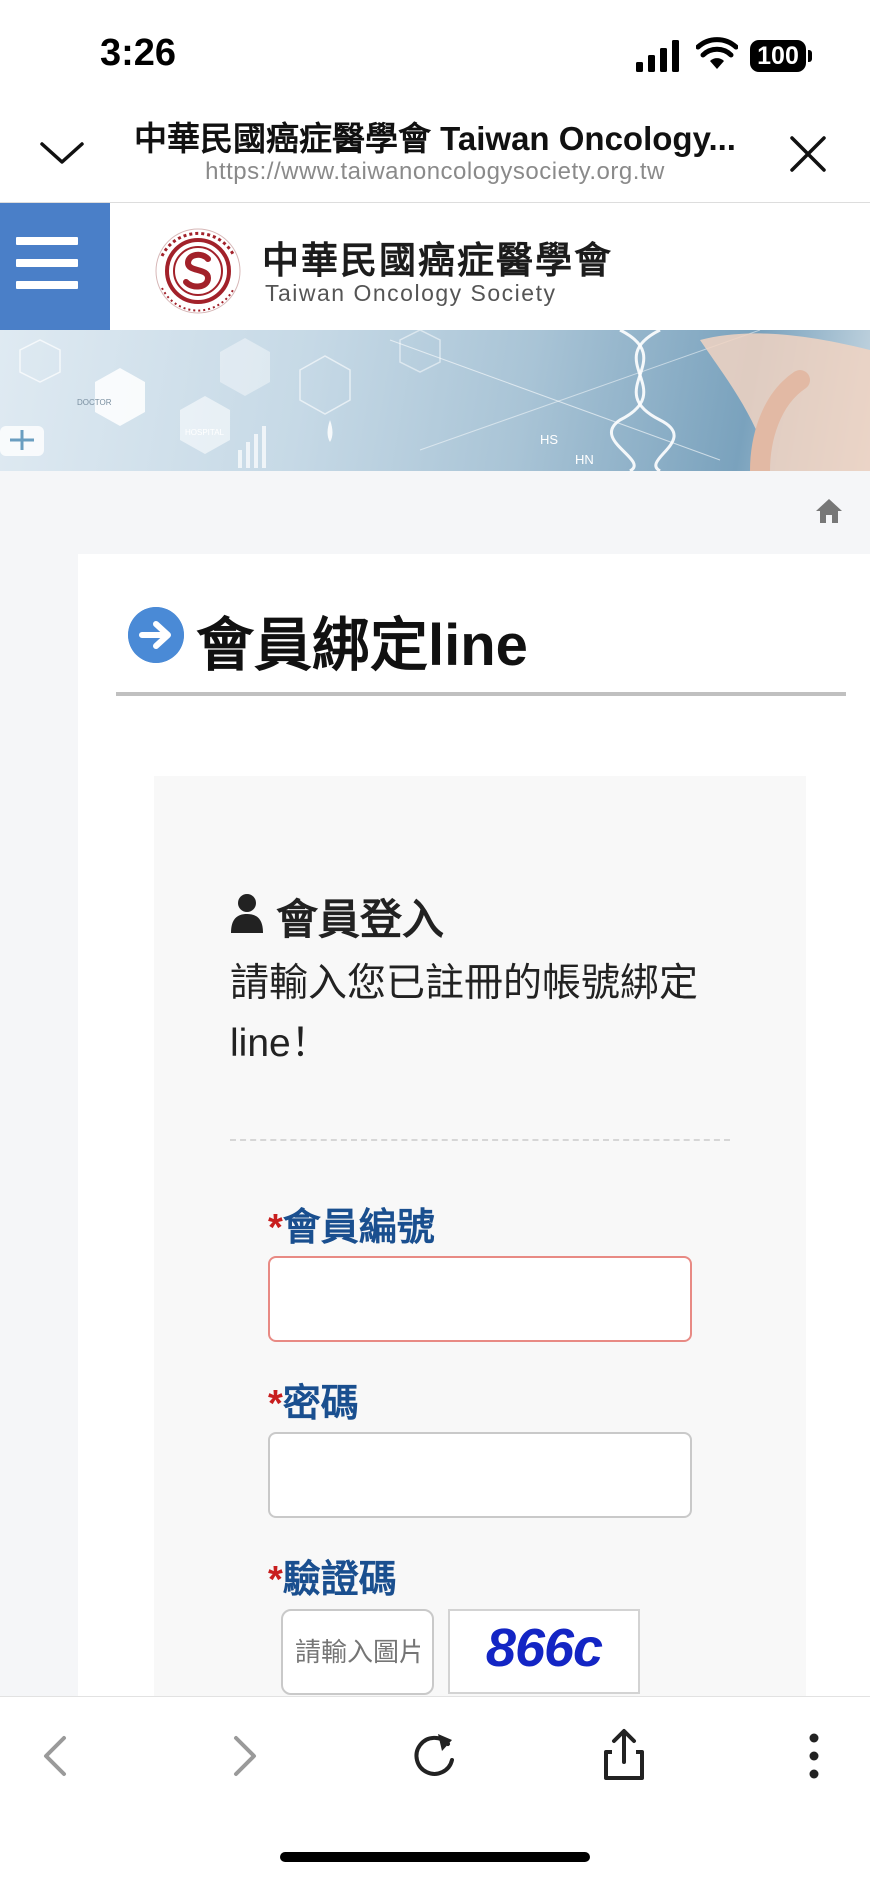 The image size is (870, 1883). Describe the element at coordinates (411, 293) in the screenshot. I see `site-name-english: Taiwan Oncology Society` at that location.